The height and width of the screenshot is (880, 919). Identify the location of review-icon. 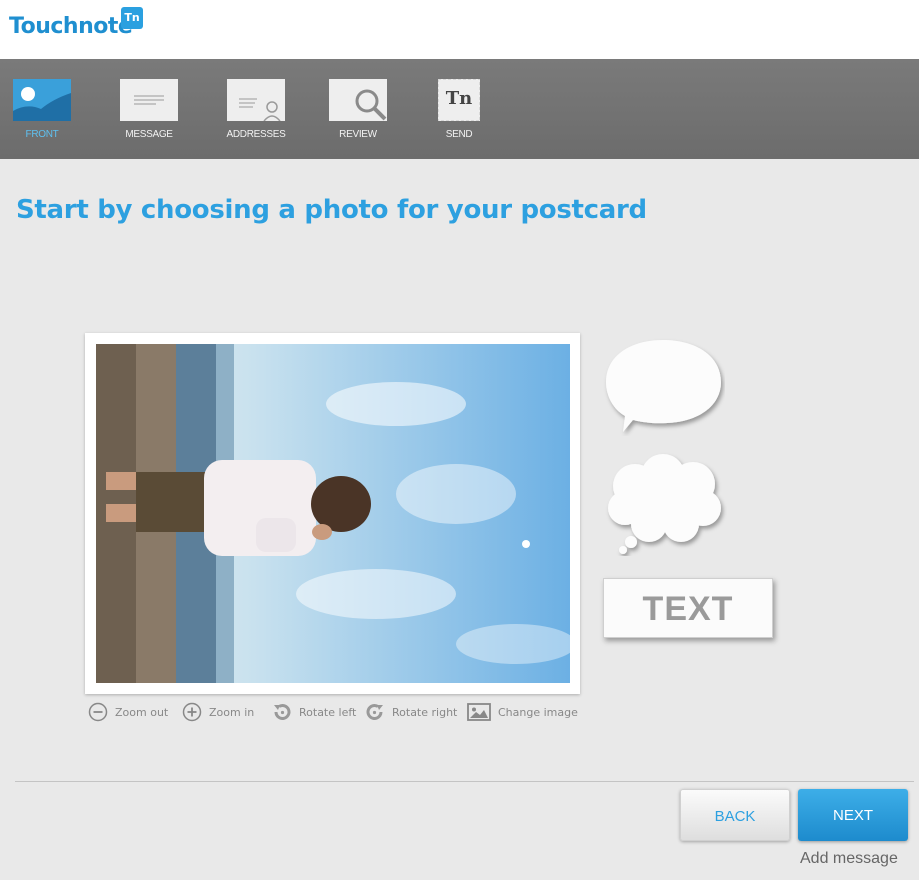
(358, 100).